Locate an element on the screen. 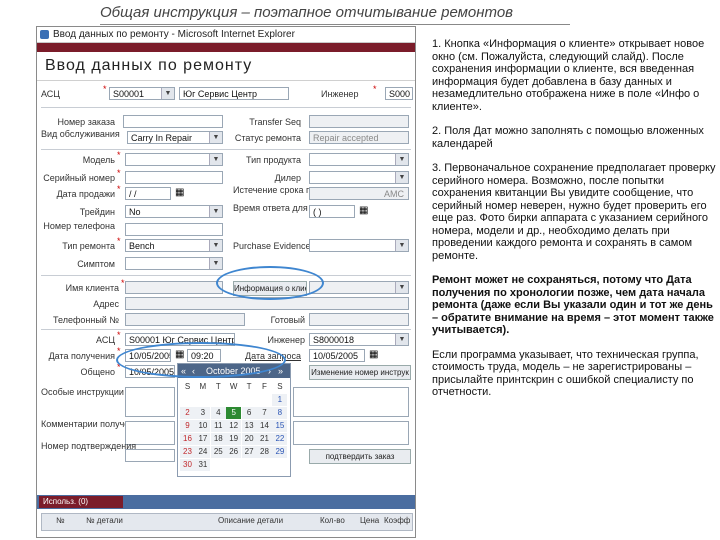 Image resolution: width=720 pixels, height=540 pixels. purchase-select: ▼ is located at coordinates (359, 245).